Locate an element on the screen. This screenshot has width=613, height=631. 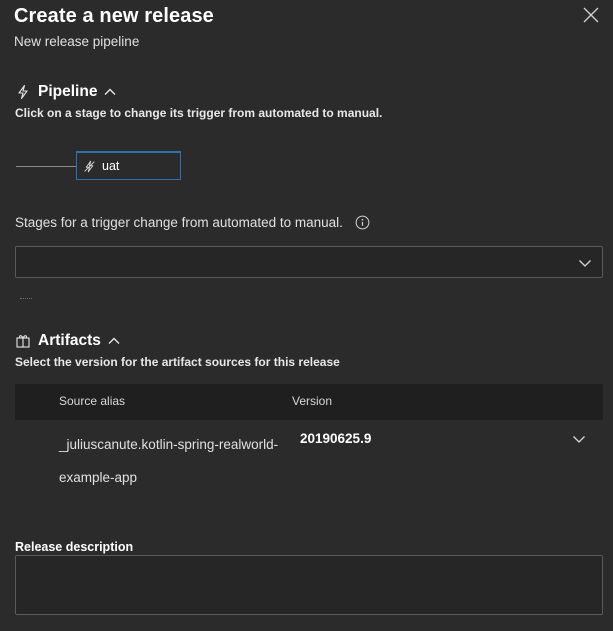
column-version: Version is located at coordinates (312, 401).